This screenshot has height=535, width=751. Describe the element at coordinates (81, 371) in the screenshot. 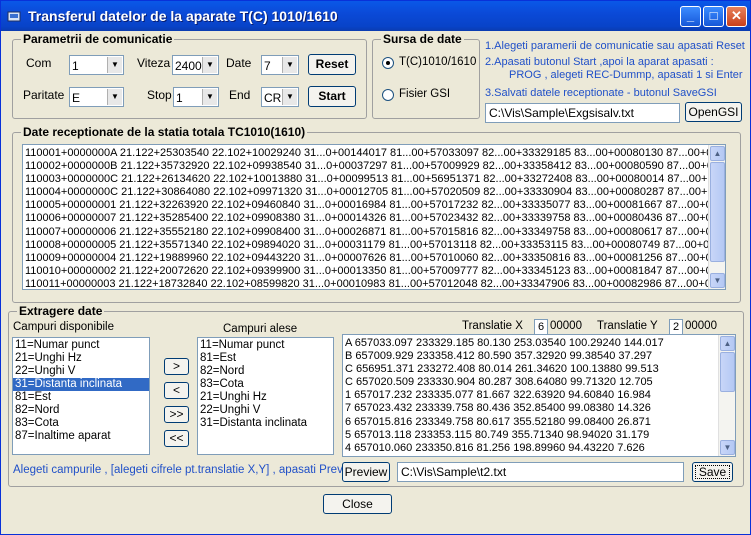

I see `available-field-item: 22=Unghi V` at that location.